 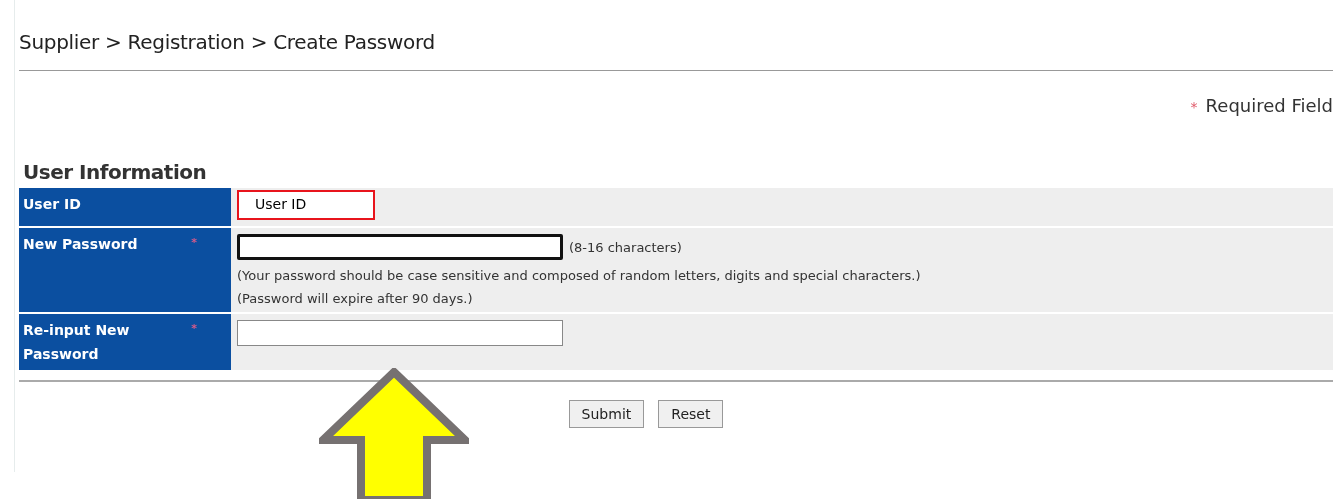 I want to click on length-hint: (8-16 characters), so click(x=625, y=247).